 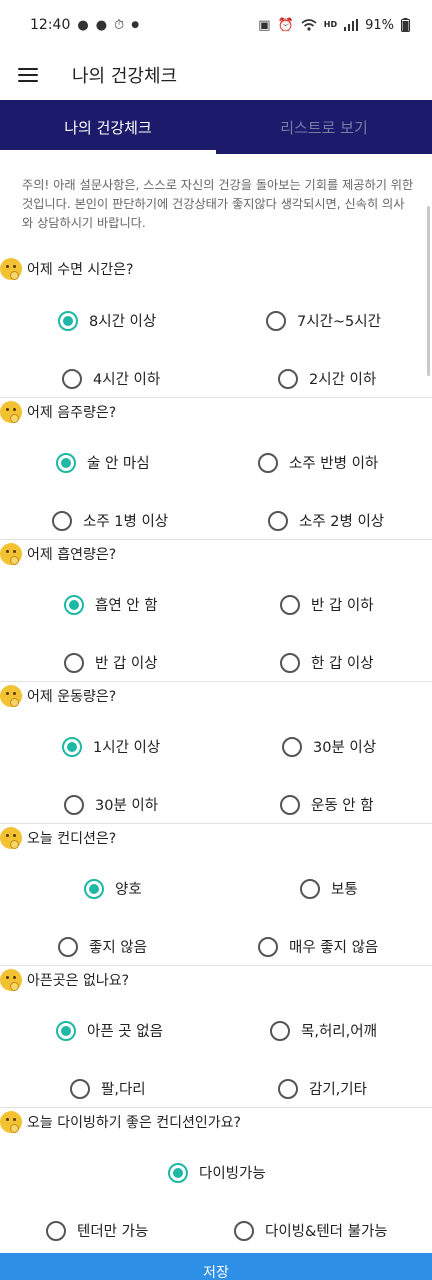 I want to click on radio-option: 다이빙가능, so click(x=217, y=1172).